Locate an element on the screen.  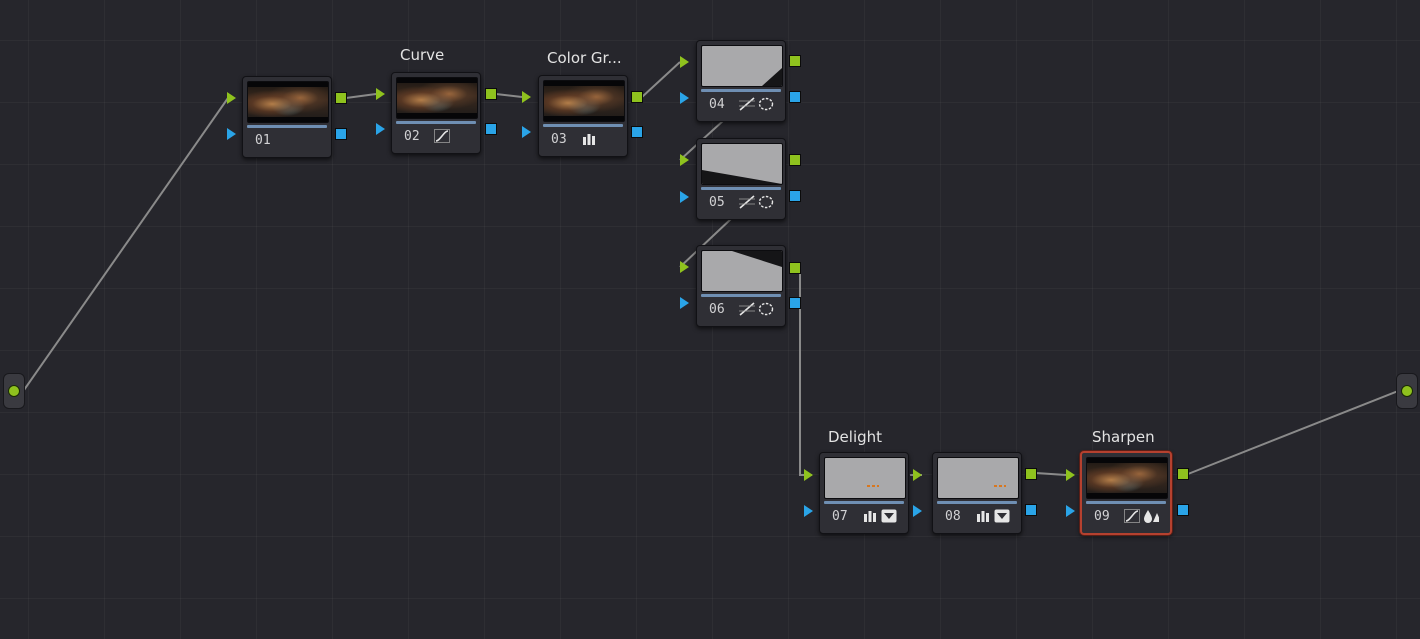
node-number: 03 is located at coordinates (559, 139).